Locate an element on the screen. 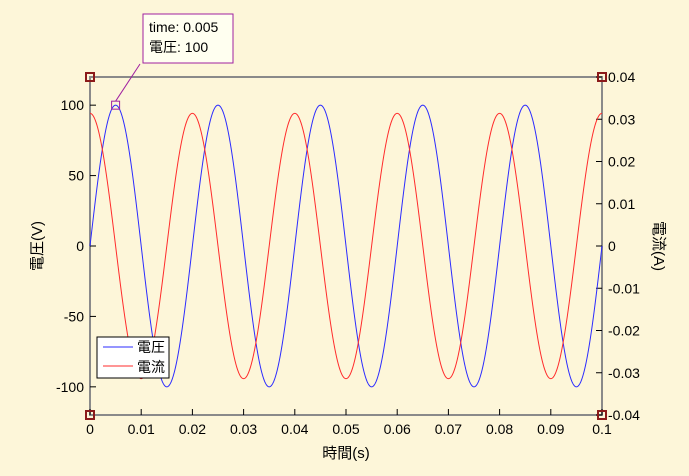 The height and width of the screenshot is (476, 689). legend-label-current: 電流 is located at coordinates (151, 367).